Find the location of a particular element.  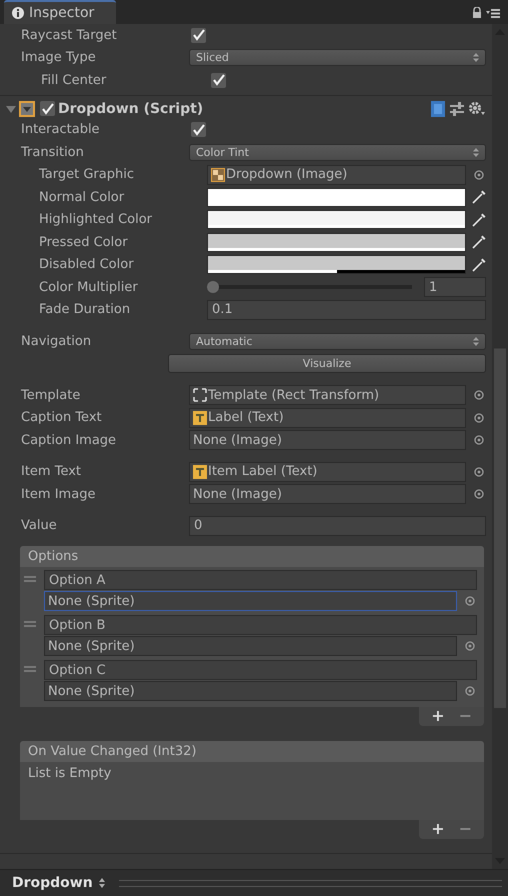

field-label: Fill Center is located at coordinates (74, 80).